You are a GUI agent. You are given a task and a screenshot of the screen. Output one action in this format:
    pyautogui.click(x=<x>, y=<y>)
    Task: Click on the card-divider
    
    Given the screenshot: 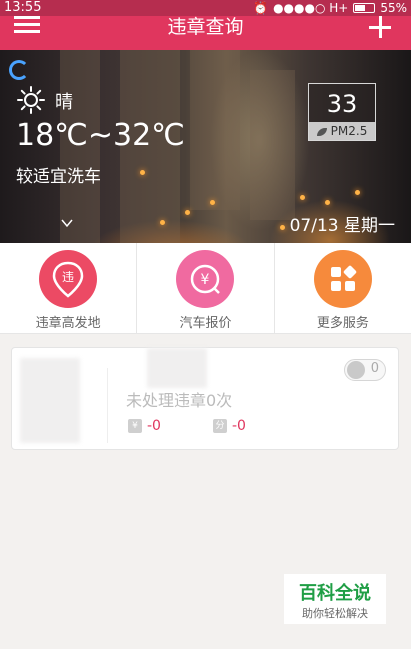 What is the action you would take?
    pyautogui.click(x=107, y=405)
    